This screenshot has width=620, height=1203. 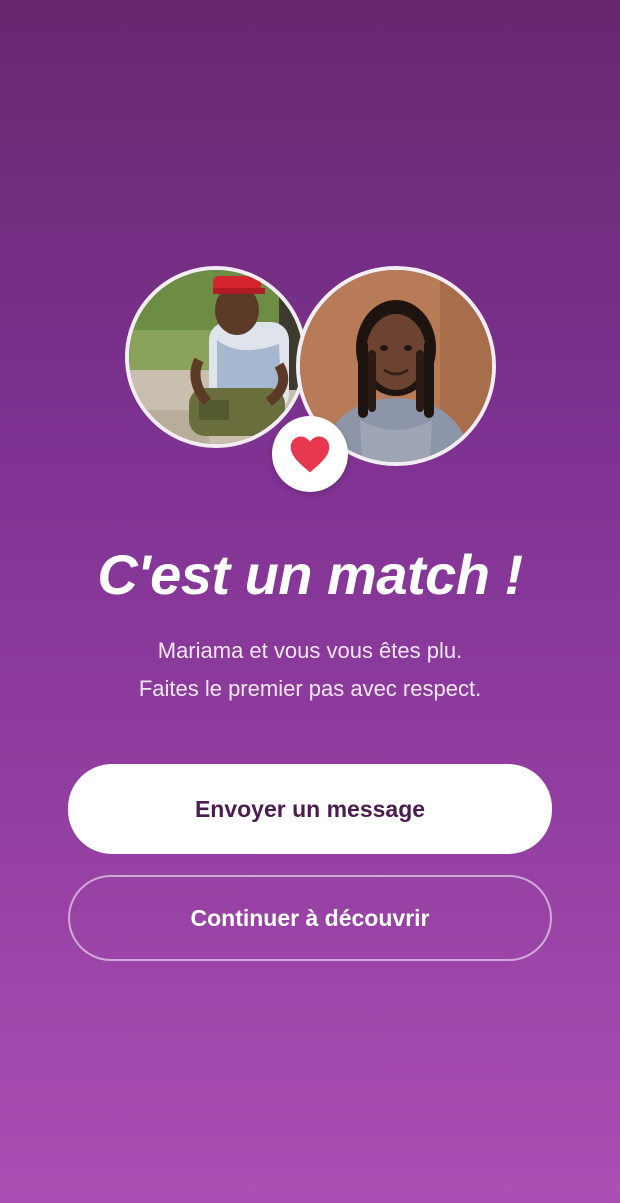 I want to click on continue-discovering-button: Continuer à découvrir, so click(x=310, y=918).